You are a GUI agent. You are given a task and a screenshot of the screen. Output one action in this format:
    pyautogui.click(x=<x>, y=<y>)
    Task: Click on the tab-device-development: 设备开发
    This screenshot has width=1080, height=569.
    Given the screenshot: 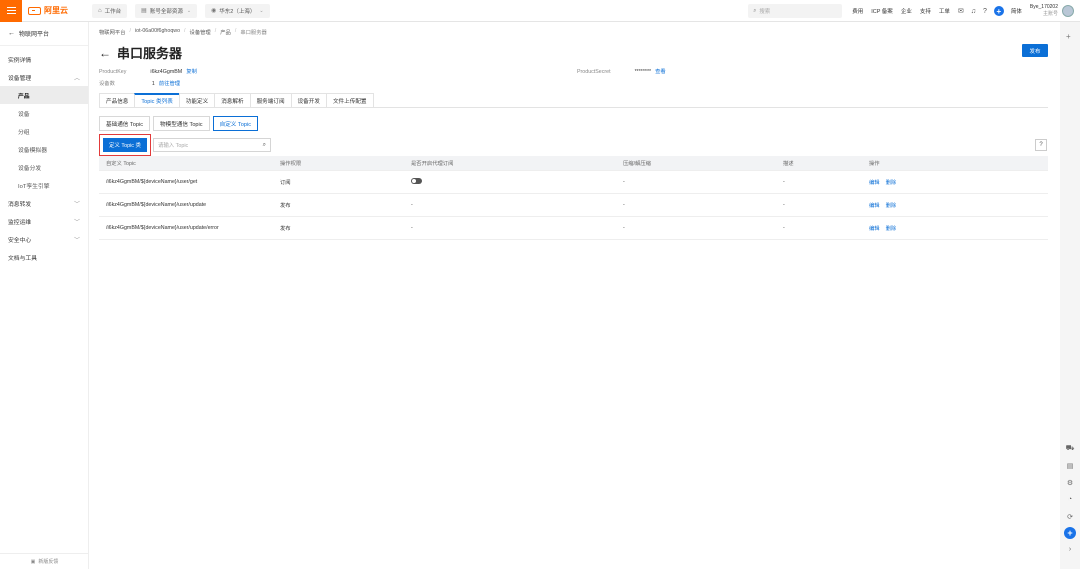 What is the action you would take?
    pyautogui.click(x=308, y=100)
    